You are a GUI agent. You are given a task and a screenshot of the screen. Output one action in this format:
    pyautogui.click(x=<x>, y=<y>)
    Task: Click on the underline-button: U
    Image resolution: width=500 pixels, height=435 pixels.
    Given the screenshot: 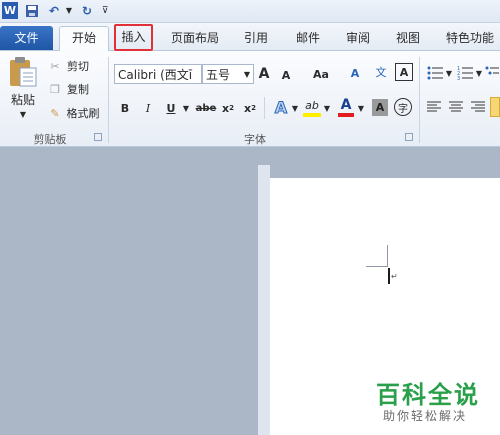 What is the action you would take?
    pyautogui.click(x=171, y=108)
    